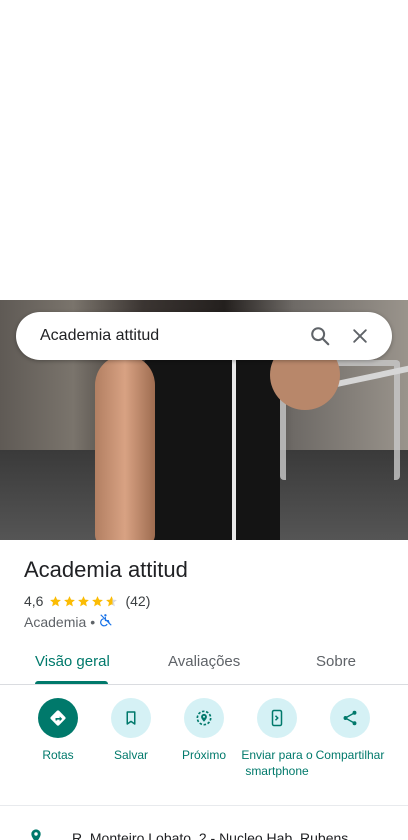  What do you see at coordinates (204, 805) in the screenshot?
I see `section-divider` at bounding box center [204, 805].